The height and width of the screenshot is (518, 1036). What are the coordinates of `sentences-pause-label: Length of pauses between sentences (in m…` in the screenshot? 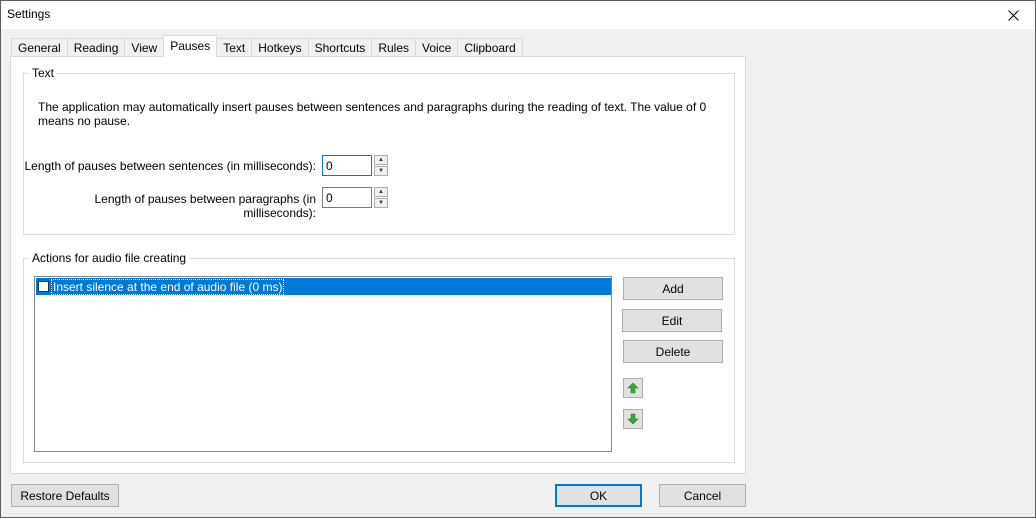 It's located at (170, 166).